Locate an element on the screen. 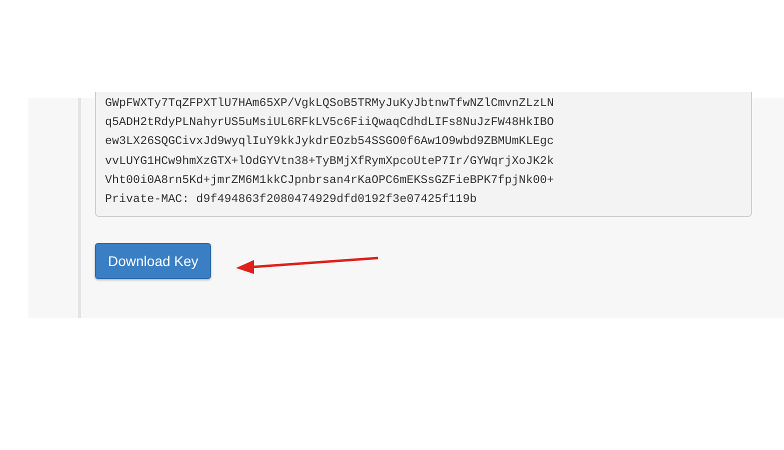 Image resolution: width=784 pixels, height=450 pixels. key-line: GWpFWXTy7TqZFPXTlU7HAm65XP/VgkLQSoB5TRMyJuKyJbtnwTfwNZlCmvnZLzLN is located at coordinates (329, 103).